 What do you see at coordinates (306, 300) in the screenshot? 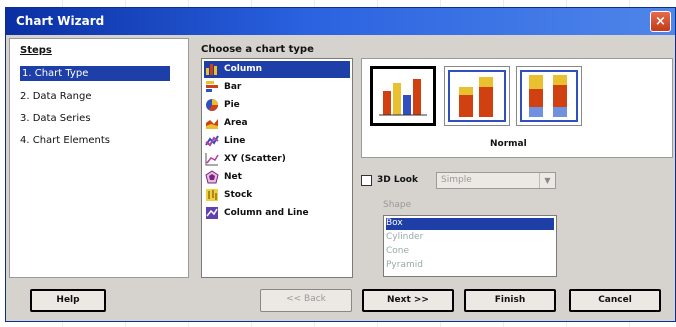
I see `back-button: << Back` at bounding box center [306, 300].